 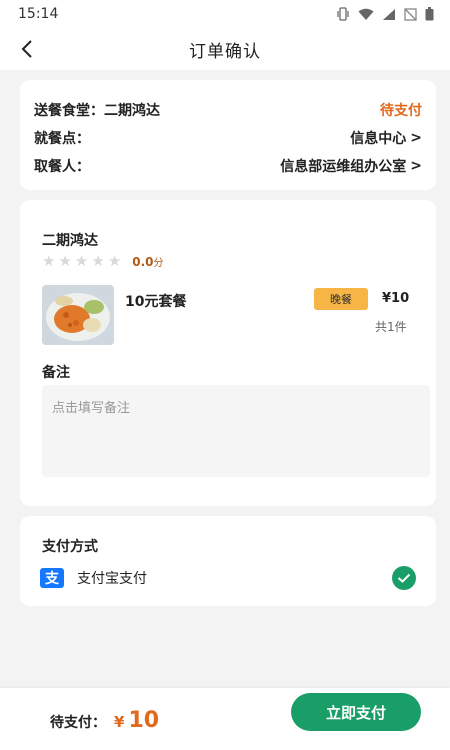 I want to click on total-value: 10, so click(x=144, y=720).